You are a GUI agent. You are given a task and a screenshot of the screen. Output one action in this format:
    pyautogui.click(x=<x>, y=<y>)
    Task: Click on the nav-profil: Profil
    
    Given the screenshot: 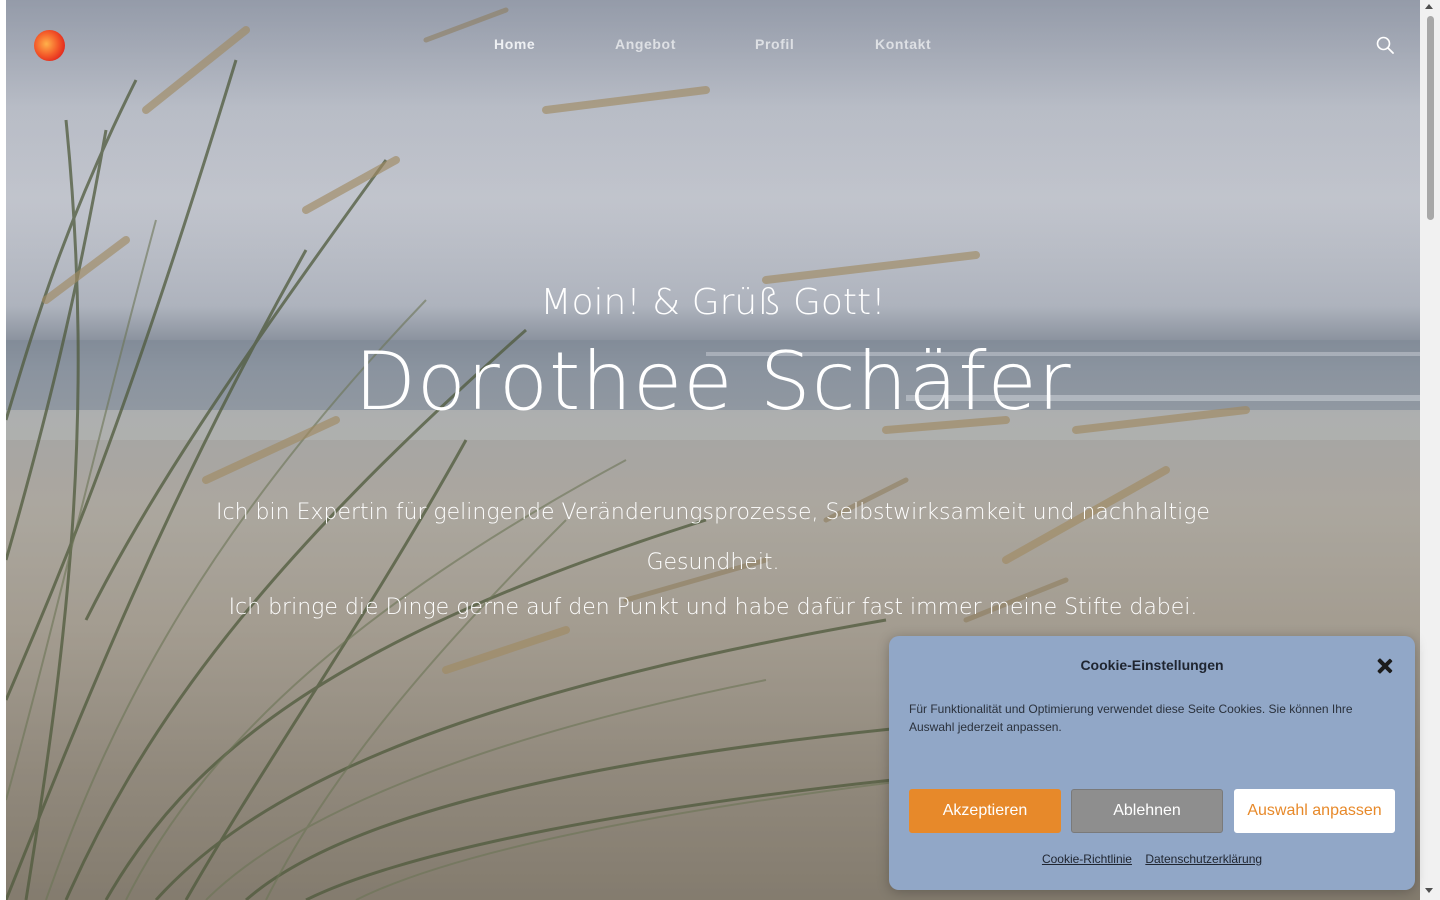 What is the action you would take?
    pyautogui.click(x=774, y=44)
    